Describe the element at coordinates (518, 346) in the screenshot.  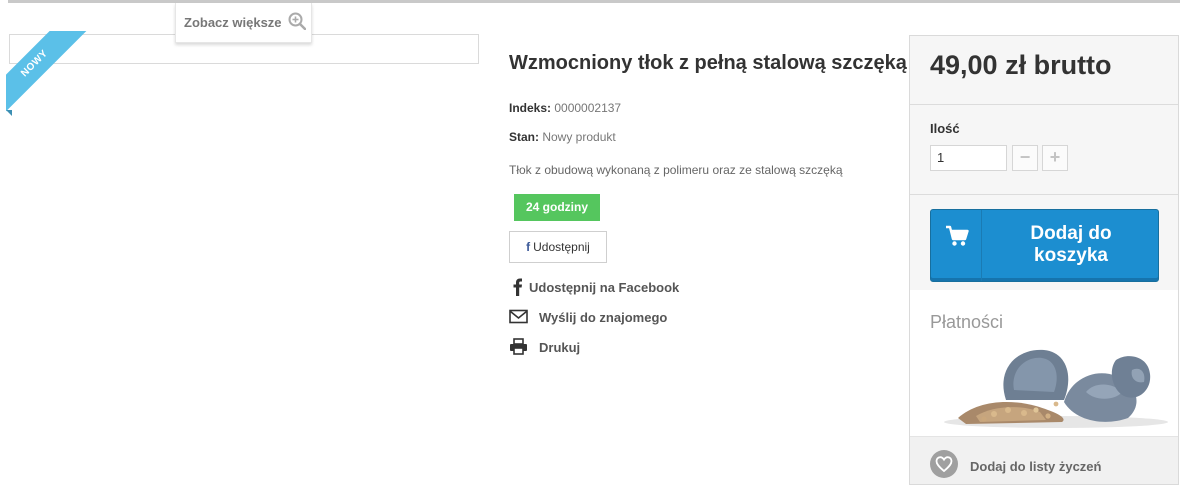
I see `printer-icon` at that location.